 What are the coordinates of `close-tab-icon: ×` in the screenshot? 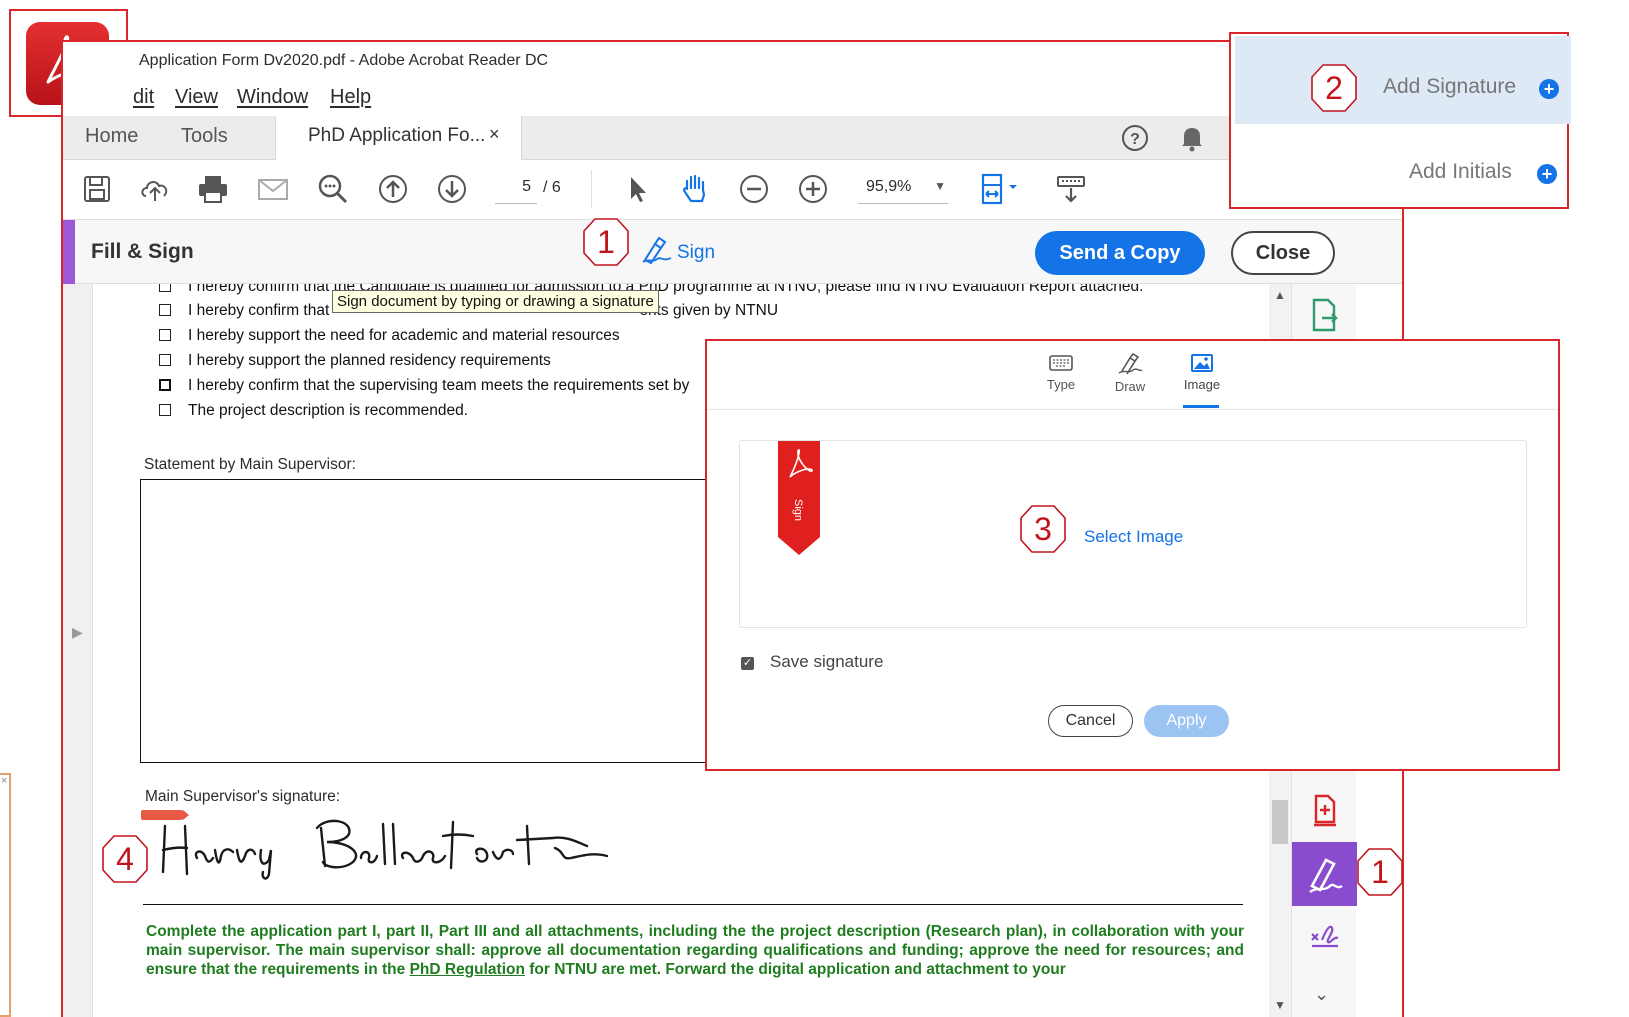 It's located at (494, 134).